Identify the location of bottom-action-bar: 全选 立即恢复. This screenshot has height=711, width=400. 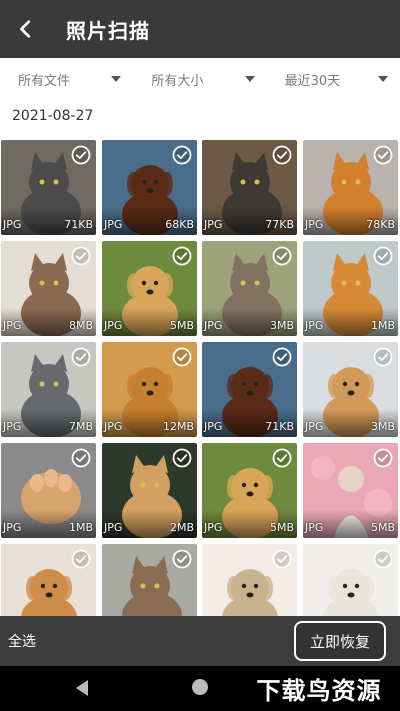
(200, 641).